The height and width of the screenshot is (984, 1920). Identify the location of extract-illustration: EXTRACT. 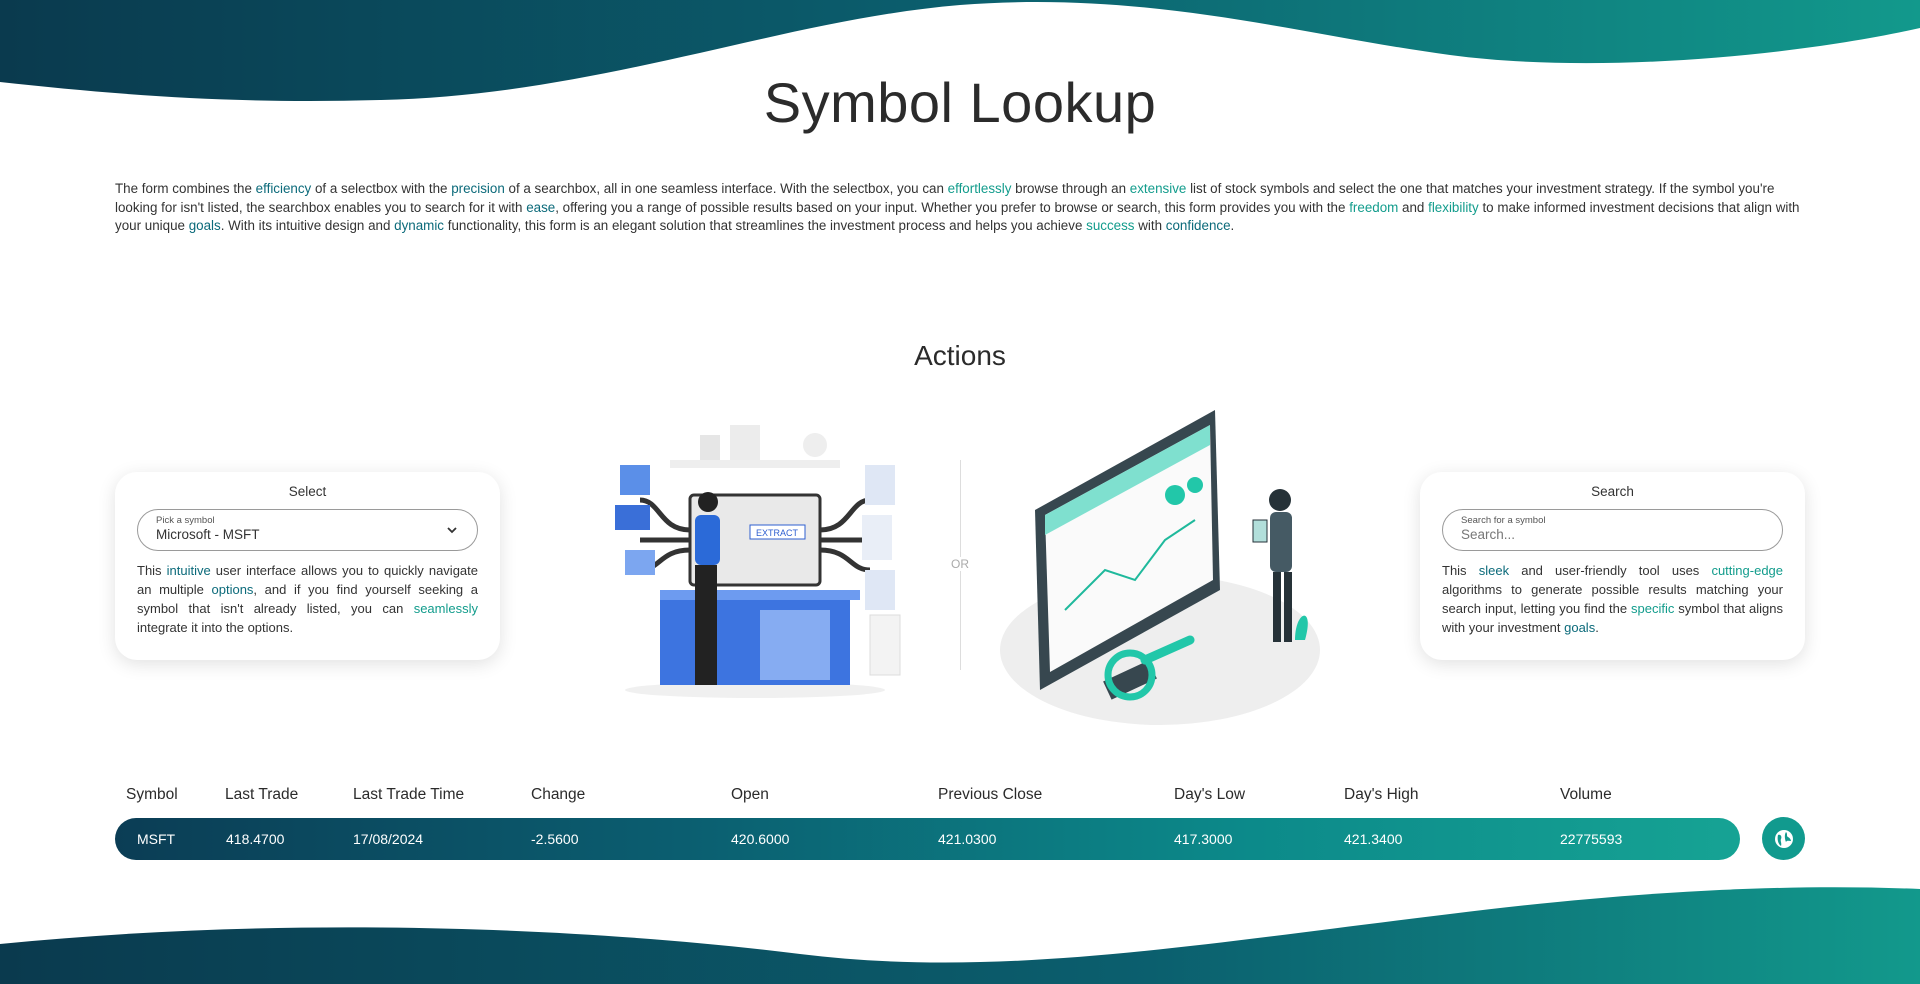
(758, 561).